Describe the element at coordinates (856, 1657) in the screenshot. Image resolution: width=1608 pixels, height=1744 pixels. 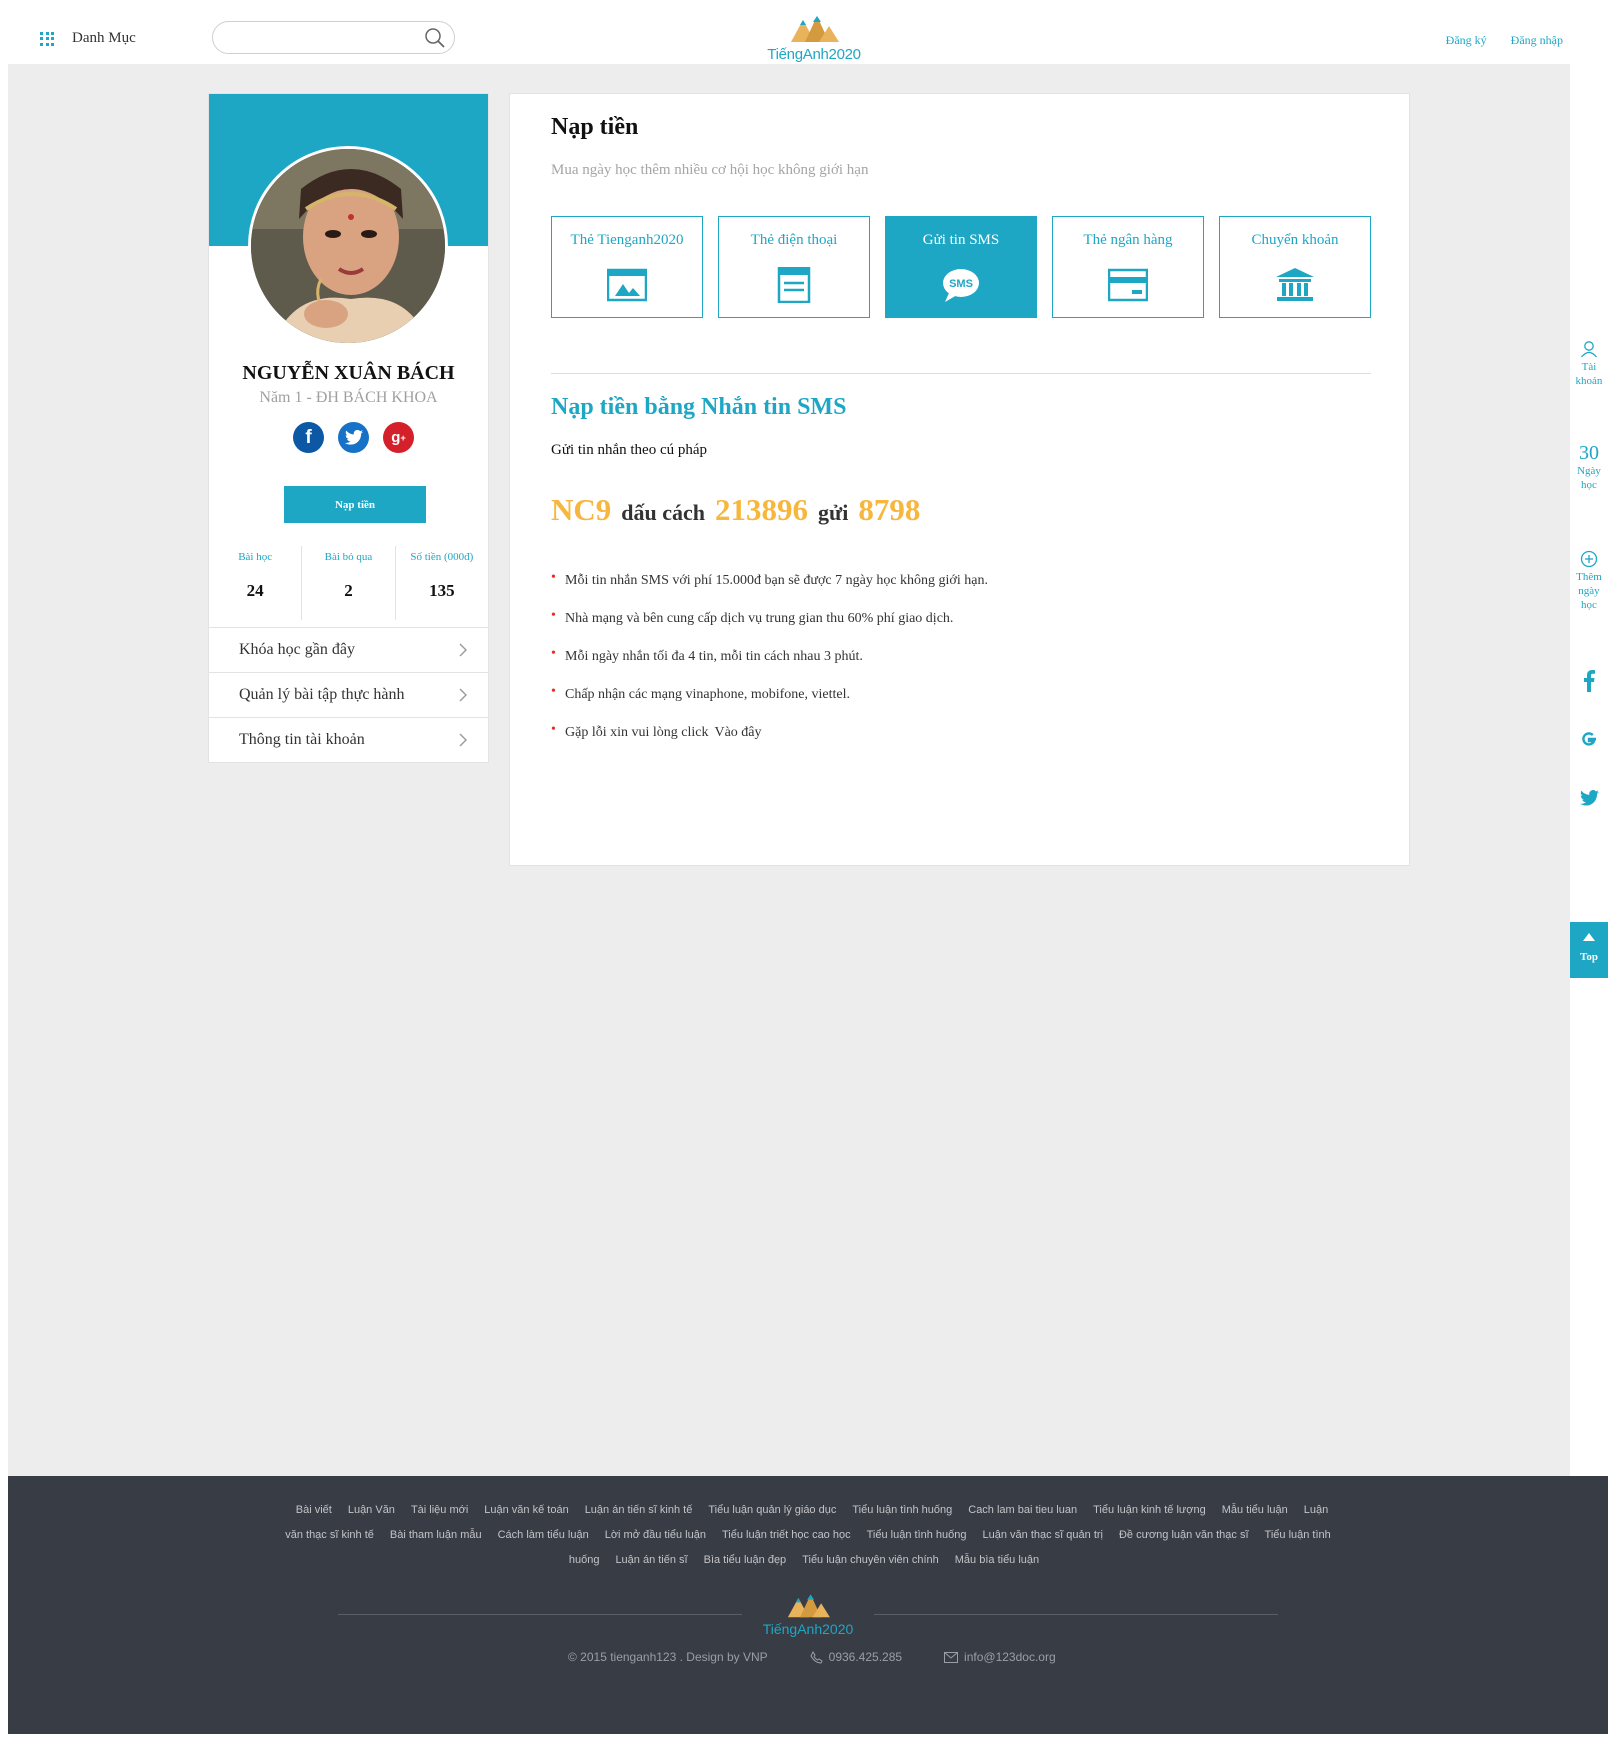
I see `footer-phone: 0936.425.285` at that location.